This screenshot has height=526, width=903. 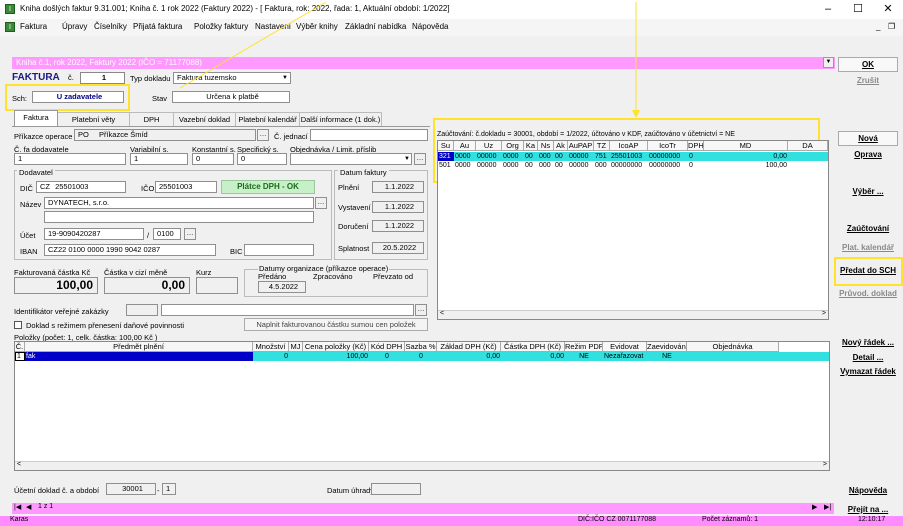 I want to click on status-dic: DIČ:IČO CZ 0071177088, so click(x=617, y=519).